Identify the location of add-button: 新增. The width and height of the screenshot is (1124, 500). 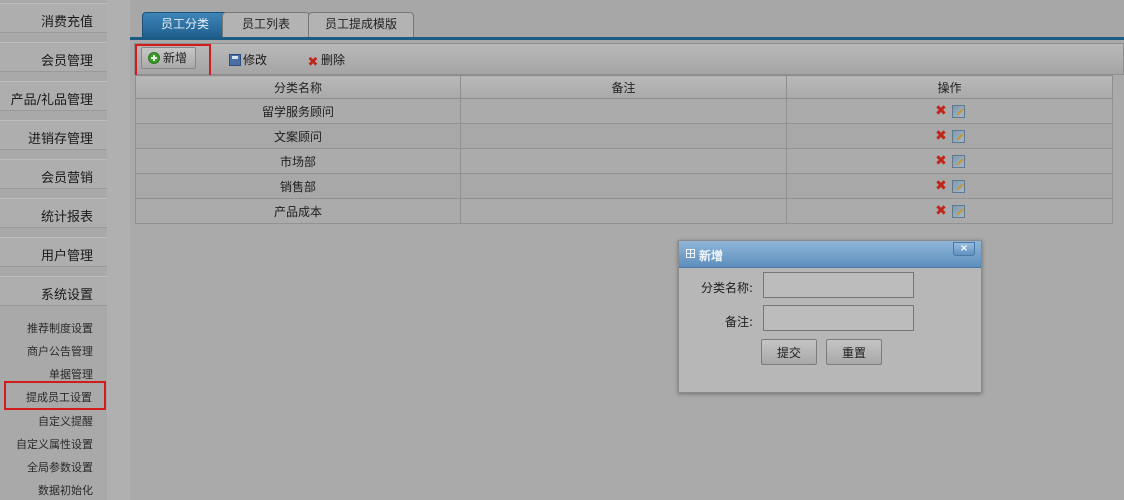
(169, 58).